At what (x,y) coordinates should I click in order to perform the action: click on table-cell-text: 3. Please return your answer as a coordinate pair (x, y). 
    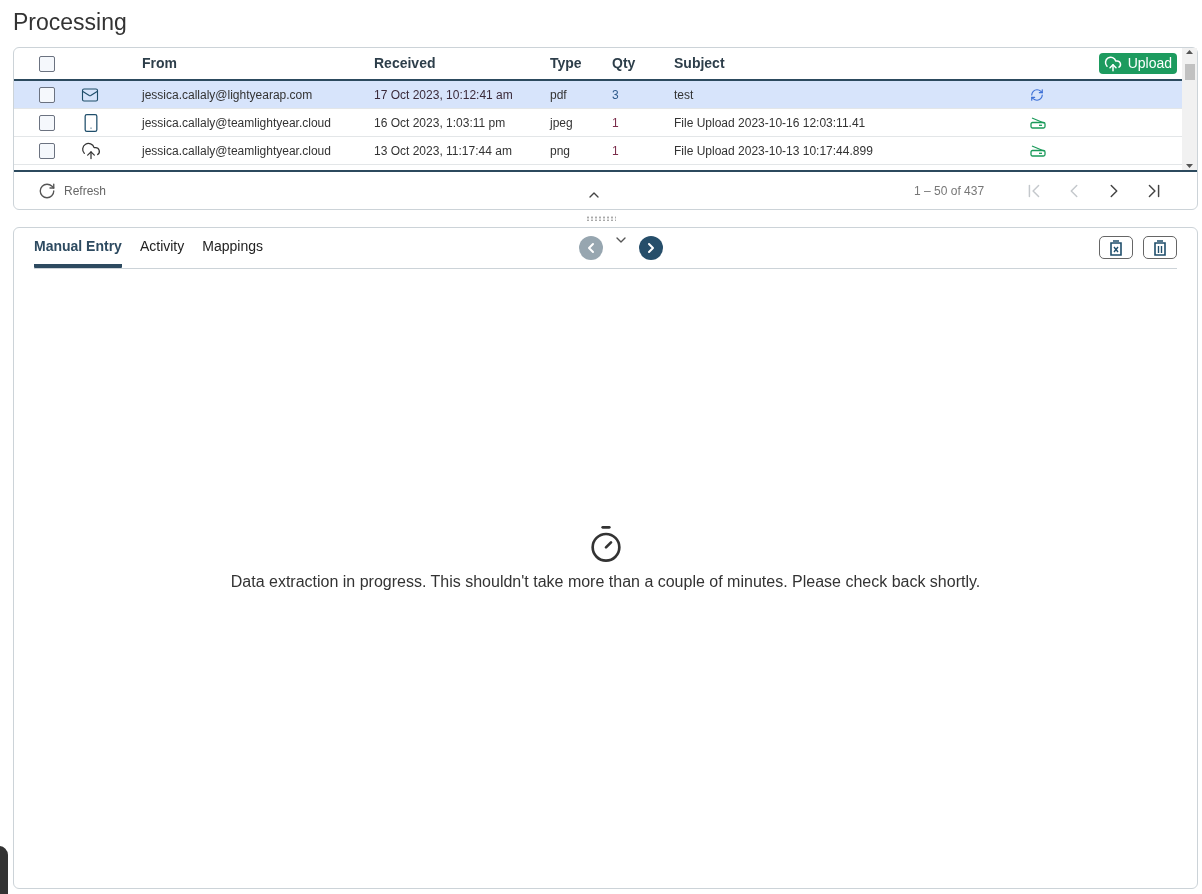
    Looking at the image, I should click on (615, 95).